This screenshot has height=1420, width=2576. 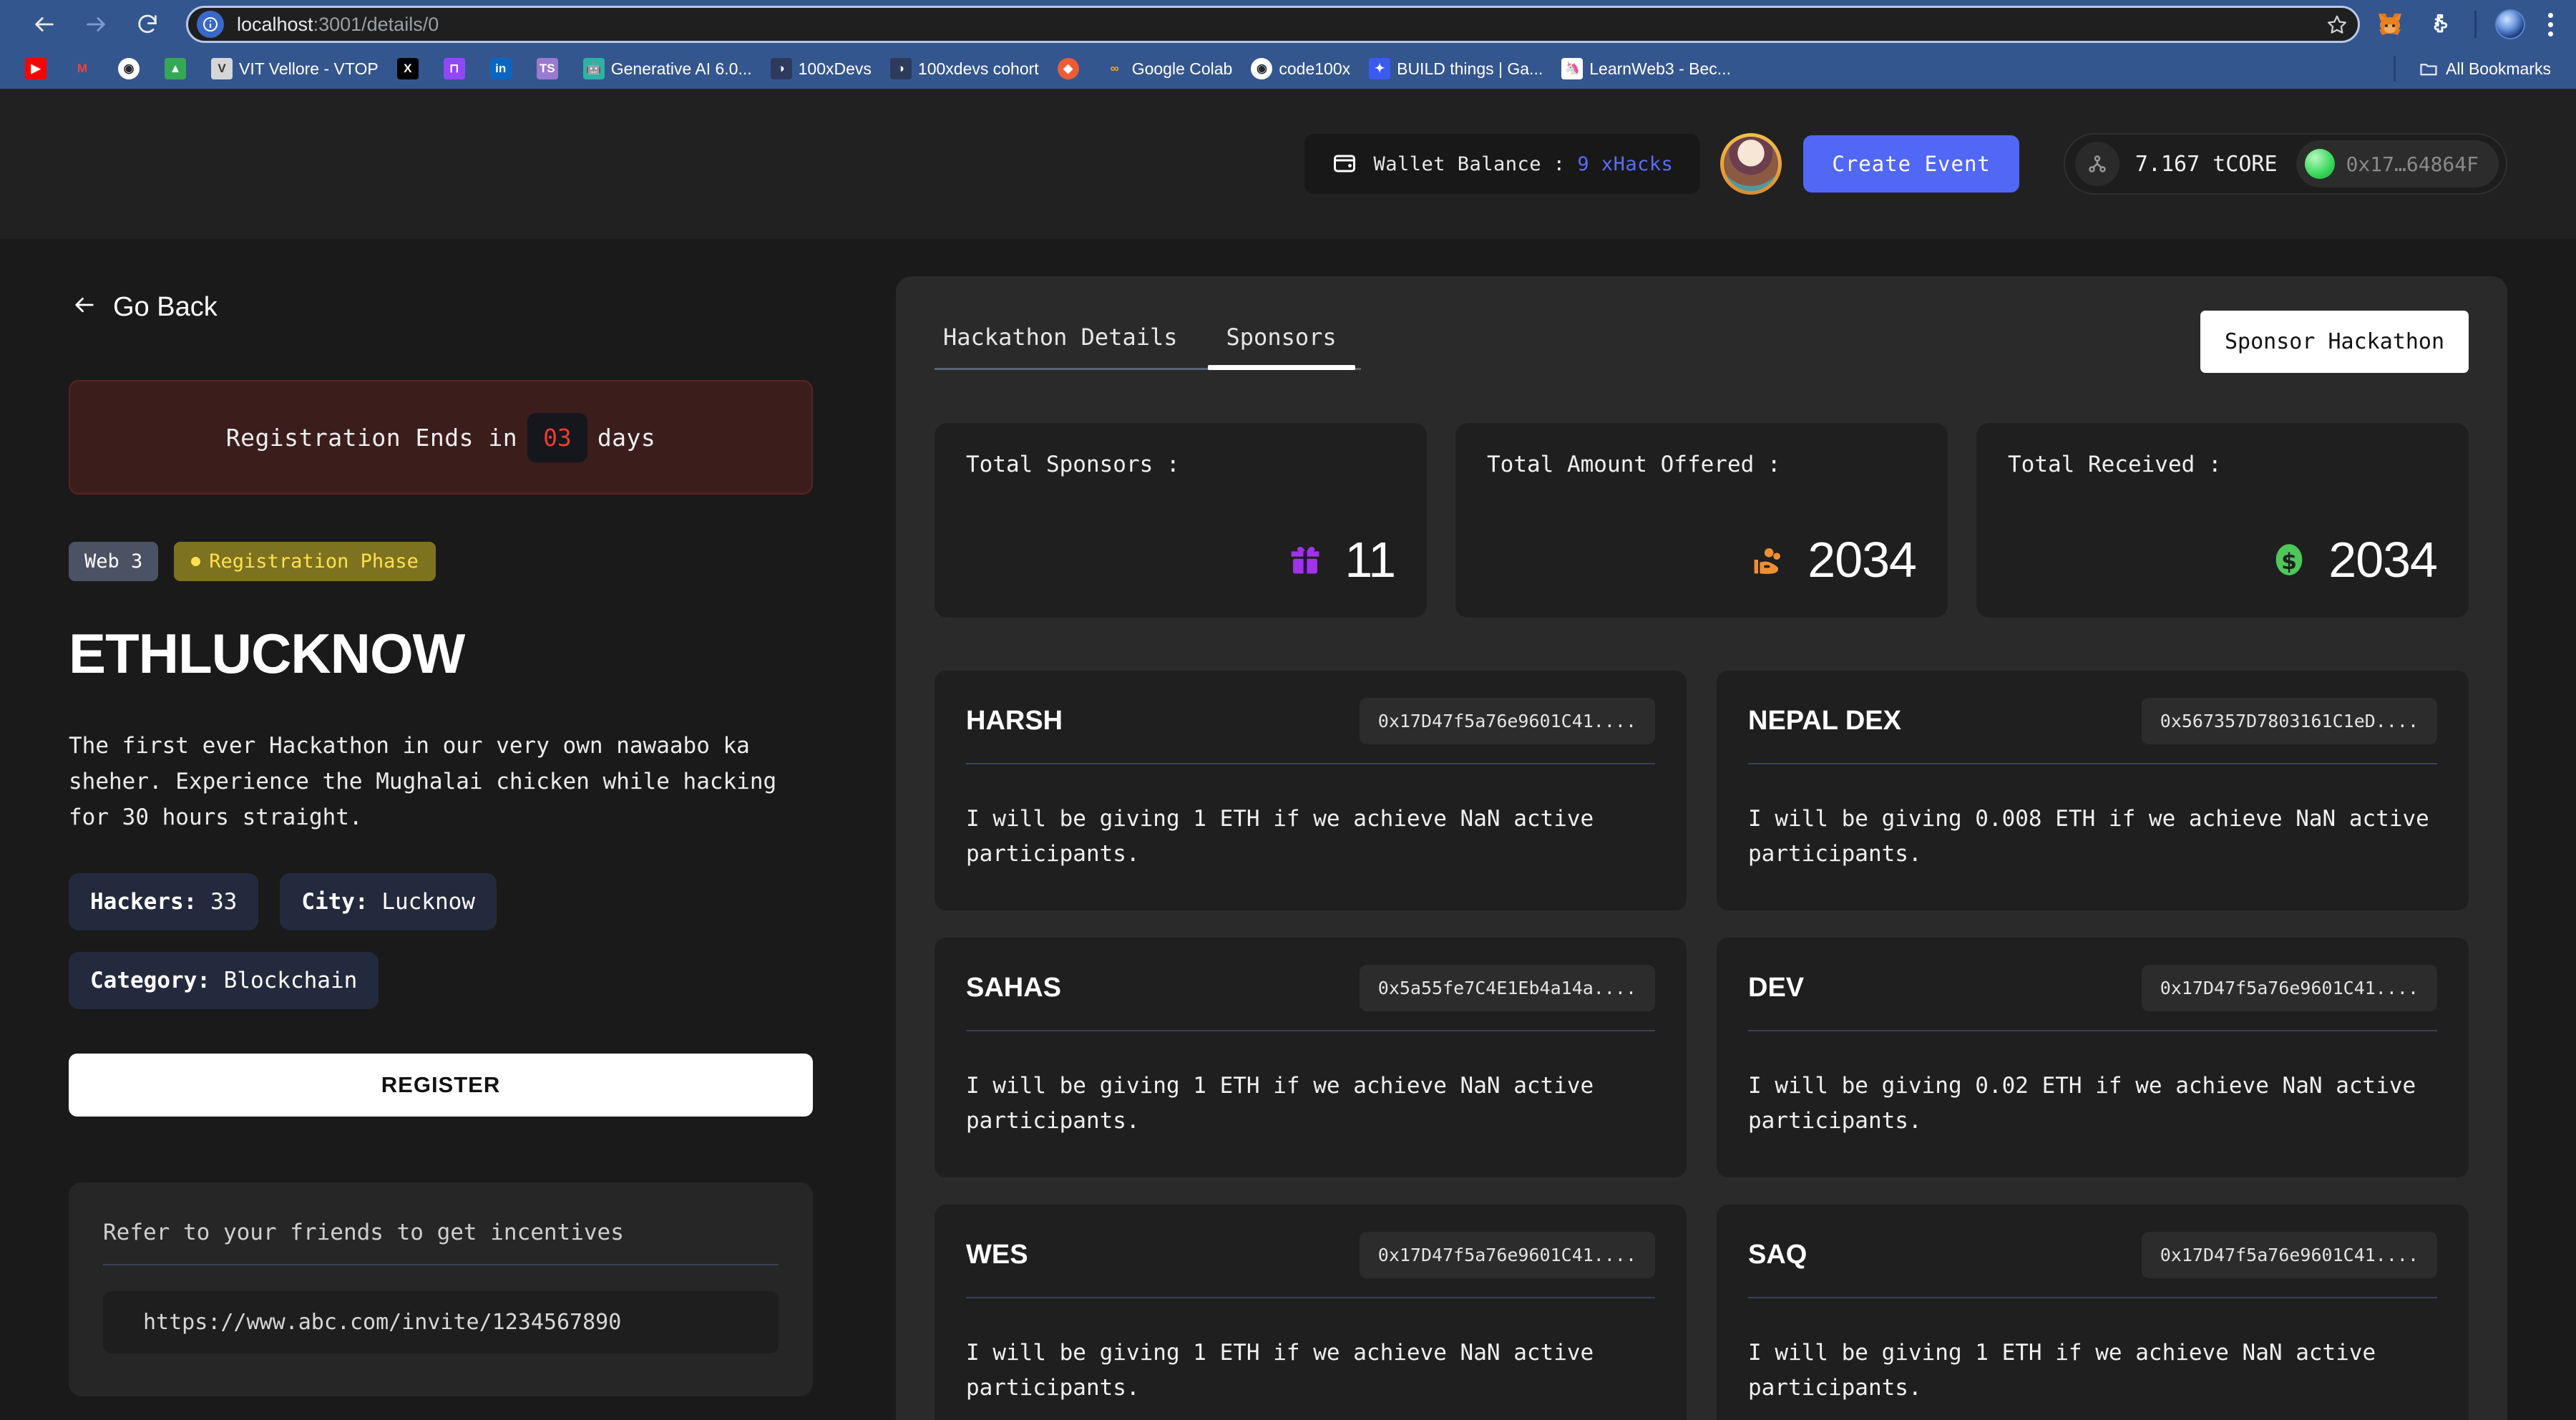 What do you see at coordinates (1751, 164) in the screenshot?
I see `user-avatar` at bounding box center [1751, 164].